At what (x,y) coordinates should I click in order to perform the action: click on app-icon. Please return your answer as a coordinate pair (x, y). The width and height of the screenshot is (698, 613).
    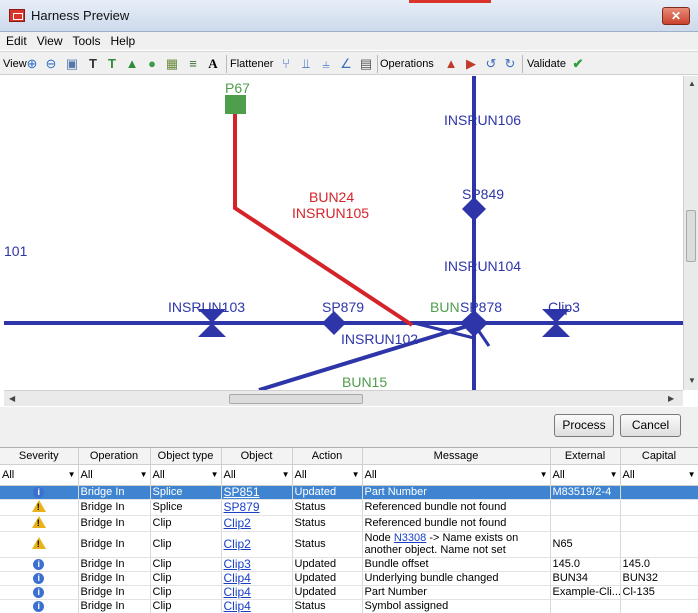
    Looking at the image, I should click on (17, 15).